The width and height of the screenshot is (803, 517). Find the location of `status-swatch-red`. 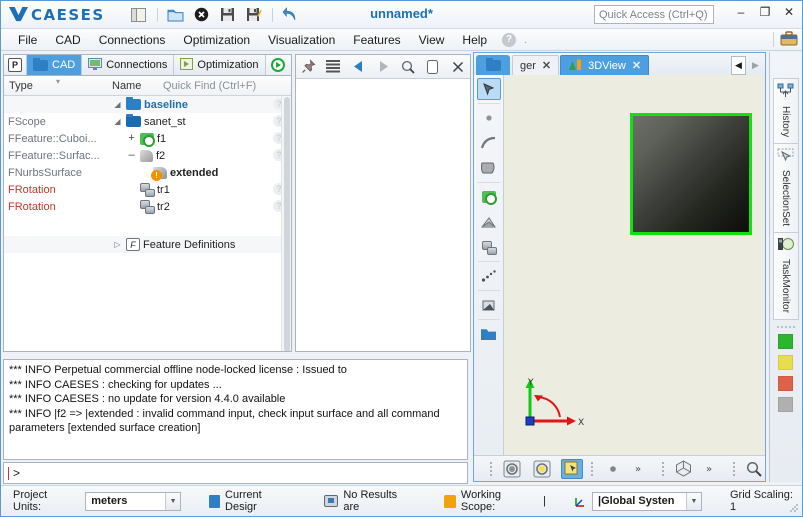

status-swatch-red is located at coordinates (785, 384).